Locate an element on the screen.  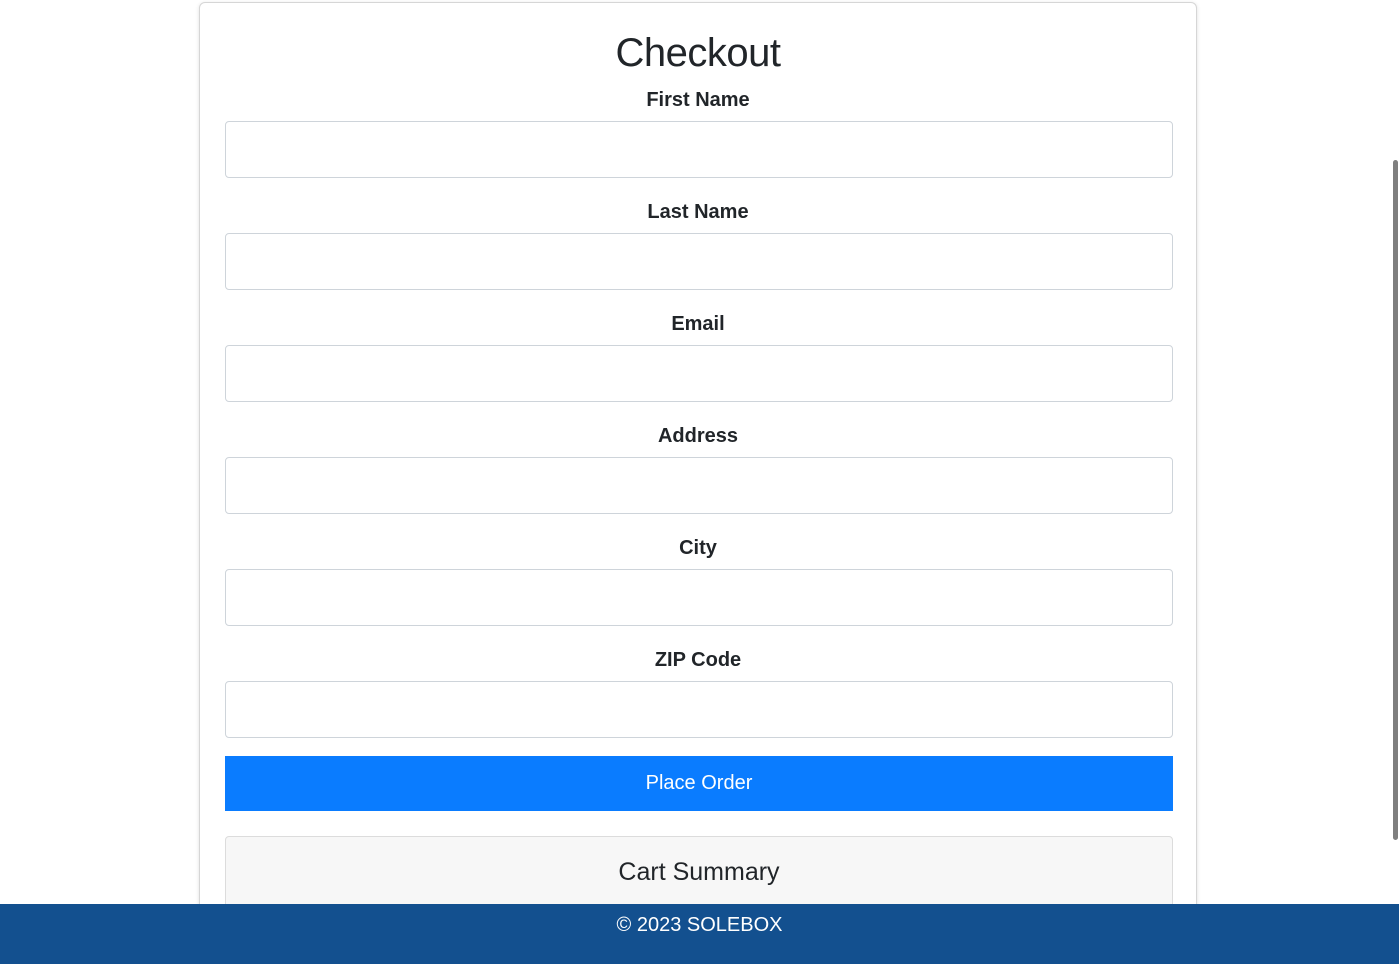
address-input is located at coordinates (699, 485).